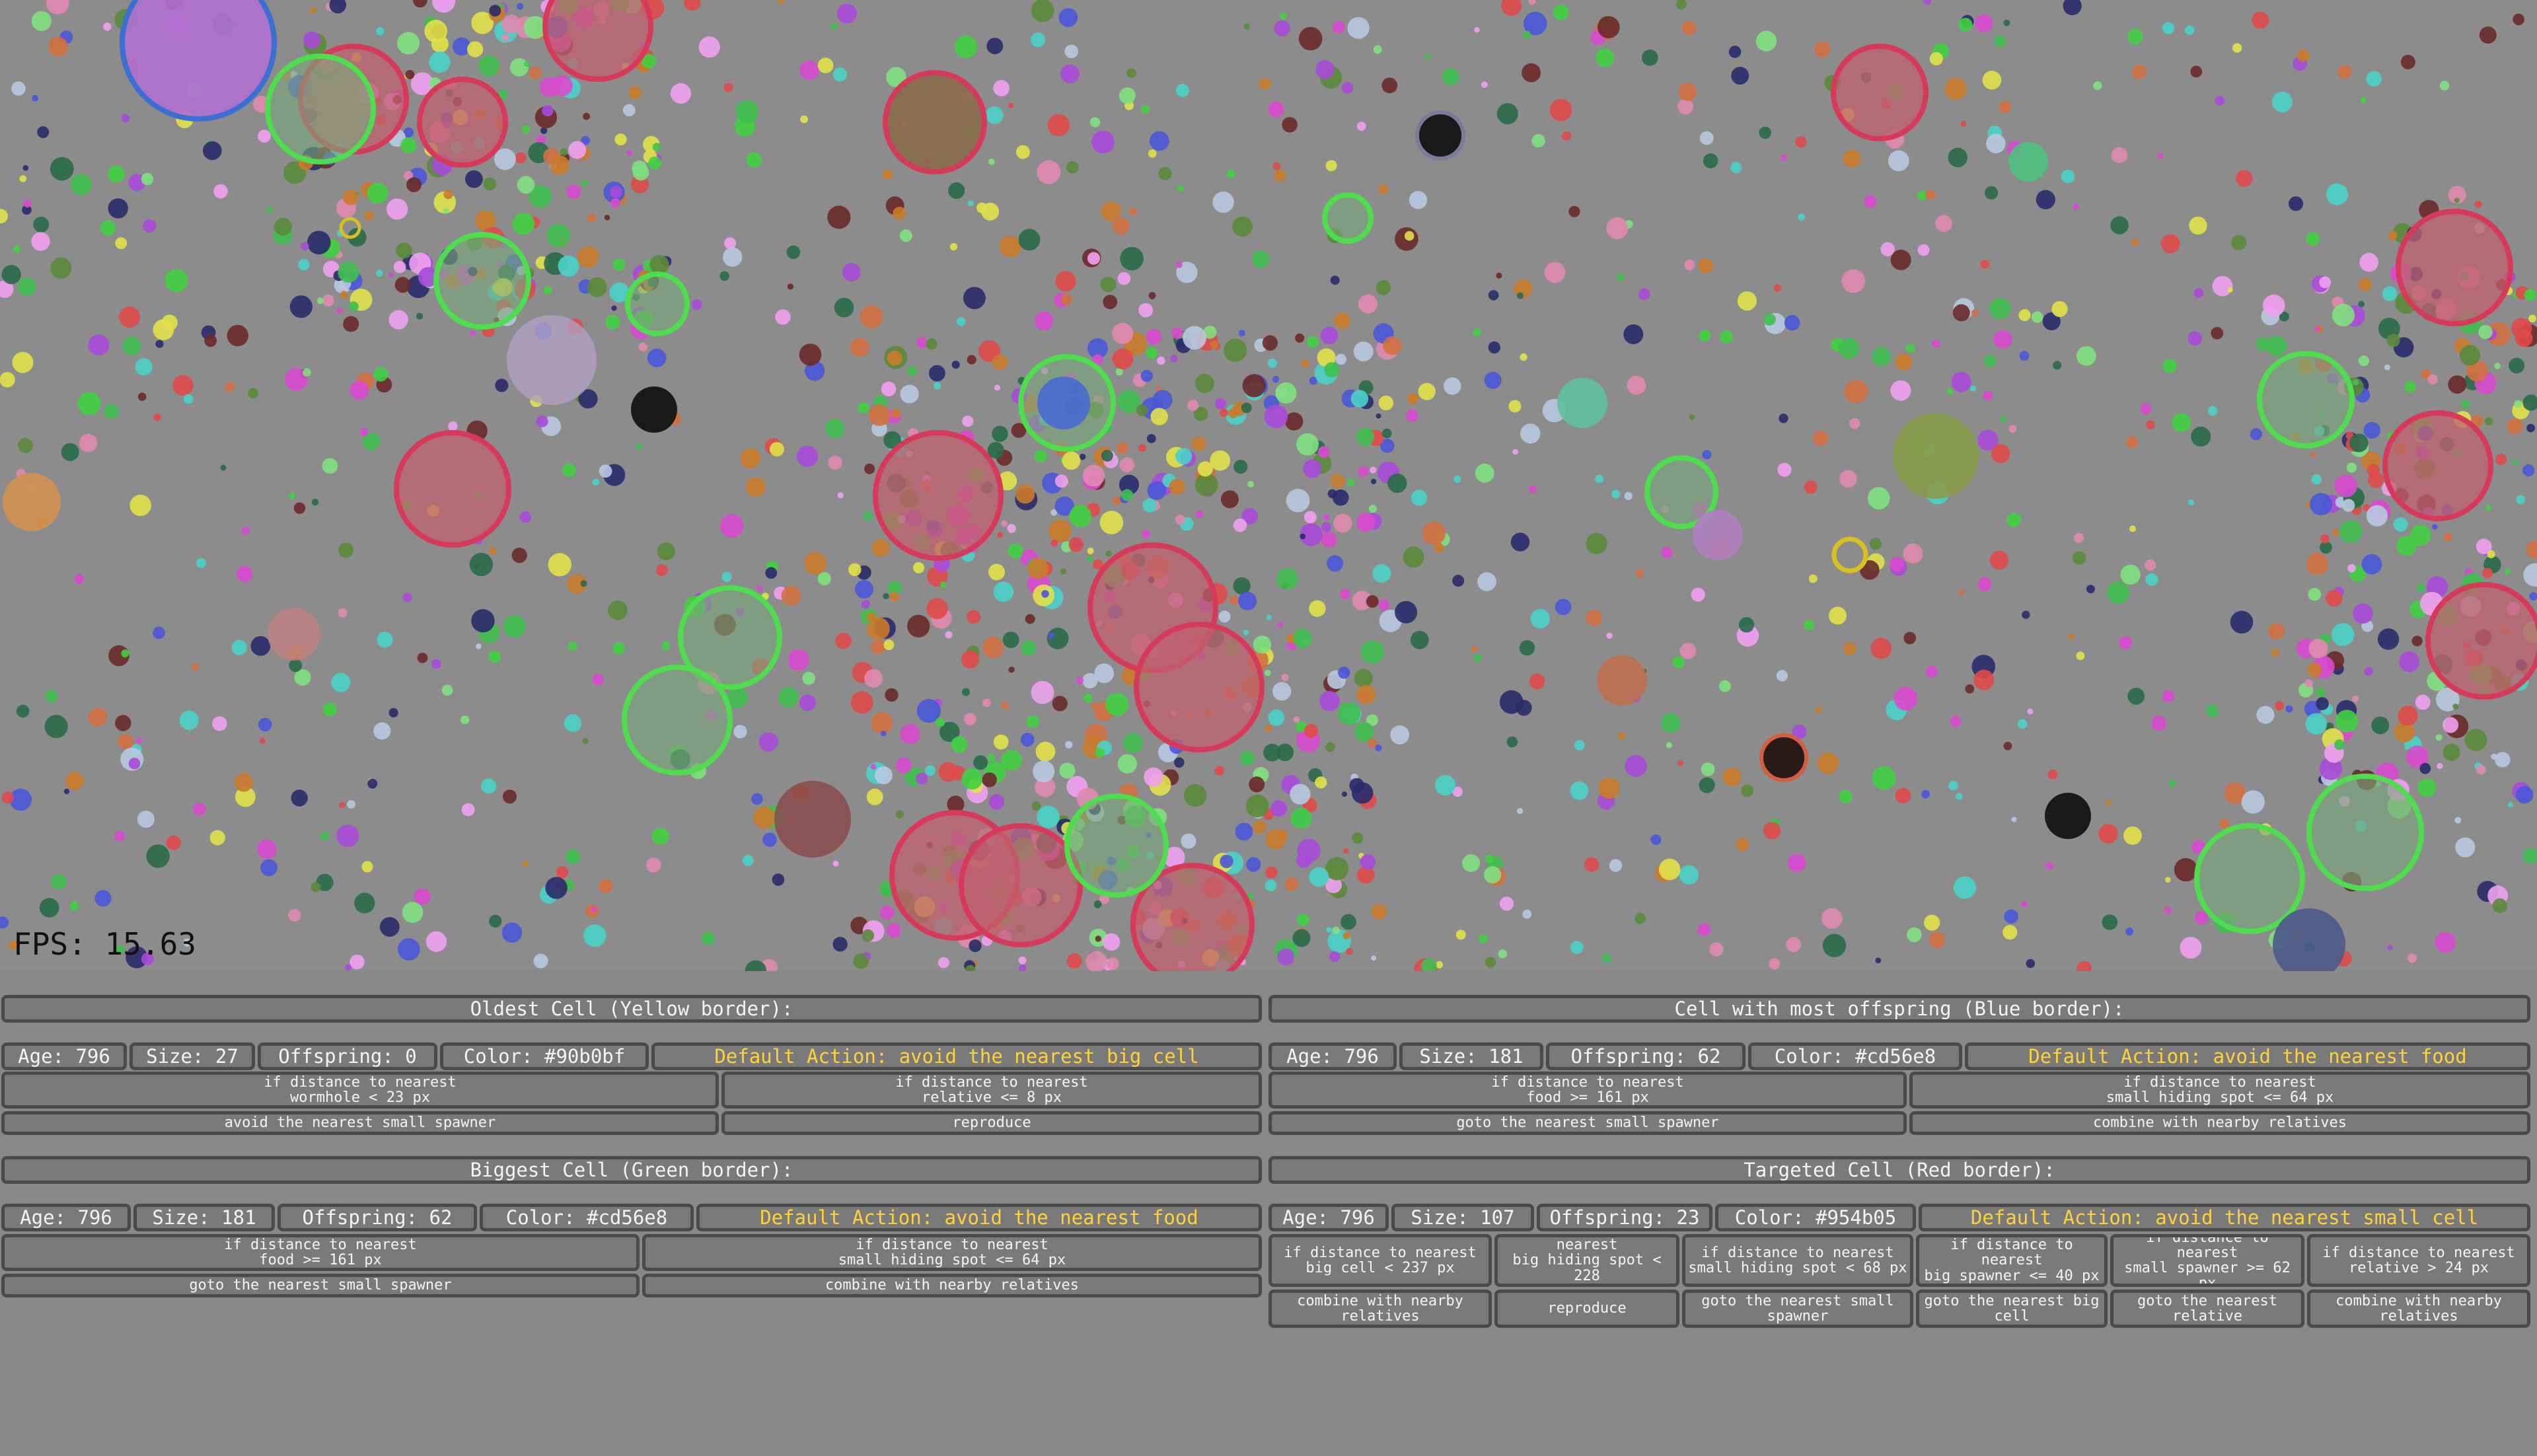 The image size is (2537, 1456). I want to click on biggest-rule-2-action: combine with nearby relatives, so click(952, 1285).